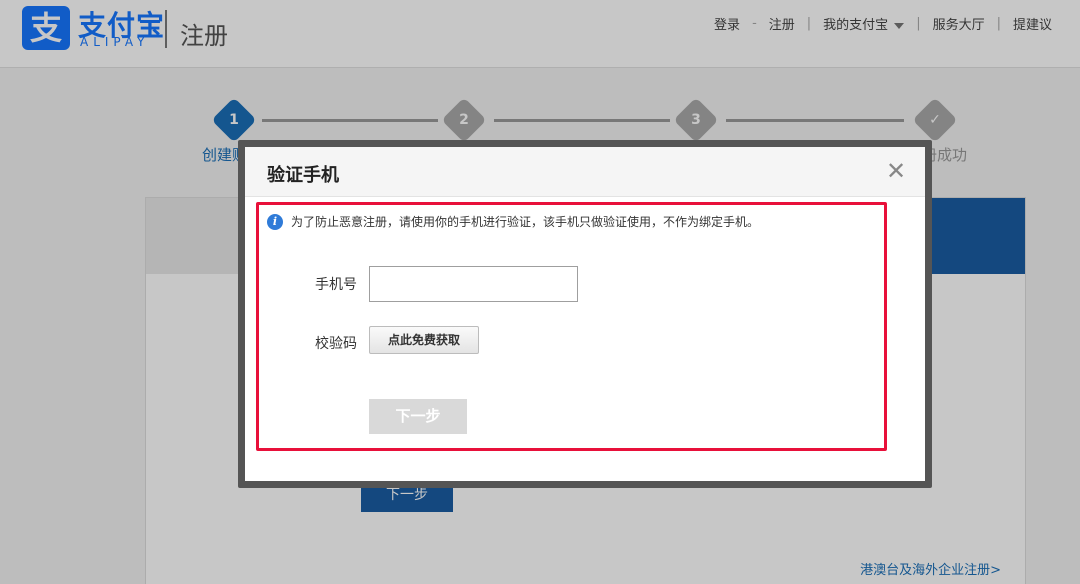 The width and height of the screenshot is (1080, 584). I want to click on phone-label: 手机号, so click(336, 285).